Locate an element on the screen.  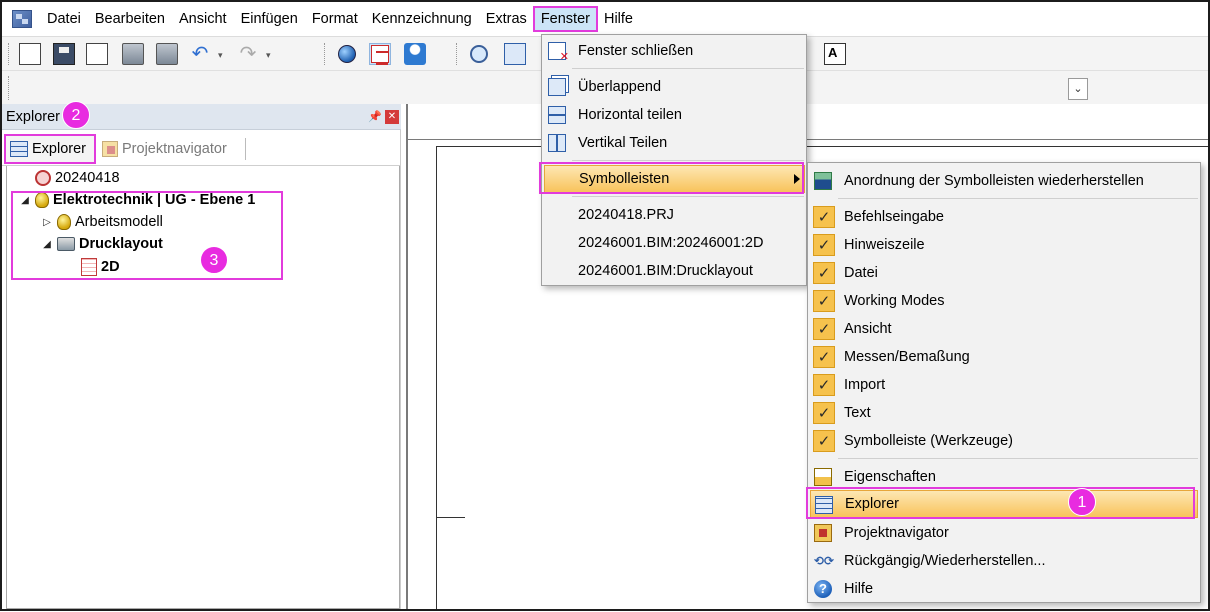
pin-icon: 📌 is located at coordinates (375, 116).